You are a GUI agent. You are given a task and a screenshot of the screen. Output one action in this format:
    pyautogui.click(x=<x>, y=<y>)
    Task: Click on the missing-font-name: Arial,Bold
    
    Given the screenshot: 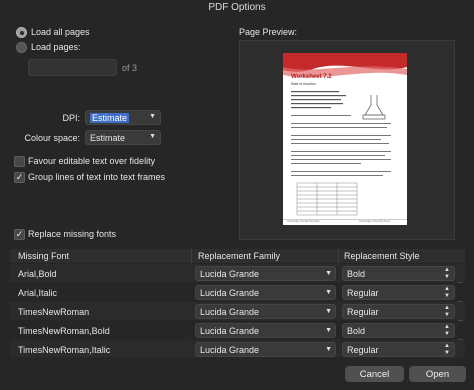 What is the action you would take?
    pyautogui.click(x=37, y=274)
    